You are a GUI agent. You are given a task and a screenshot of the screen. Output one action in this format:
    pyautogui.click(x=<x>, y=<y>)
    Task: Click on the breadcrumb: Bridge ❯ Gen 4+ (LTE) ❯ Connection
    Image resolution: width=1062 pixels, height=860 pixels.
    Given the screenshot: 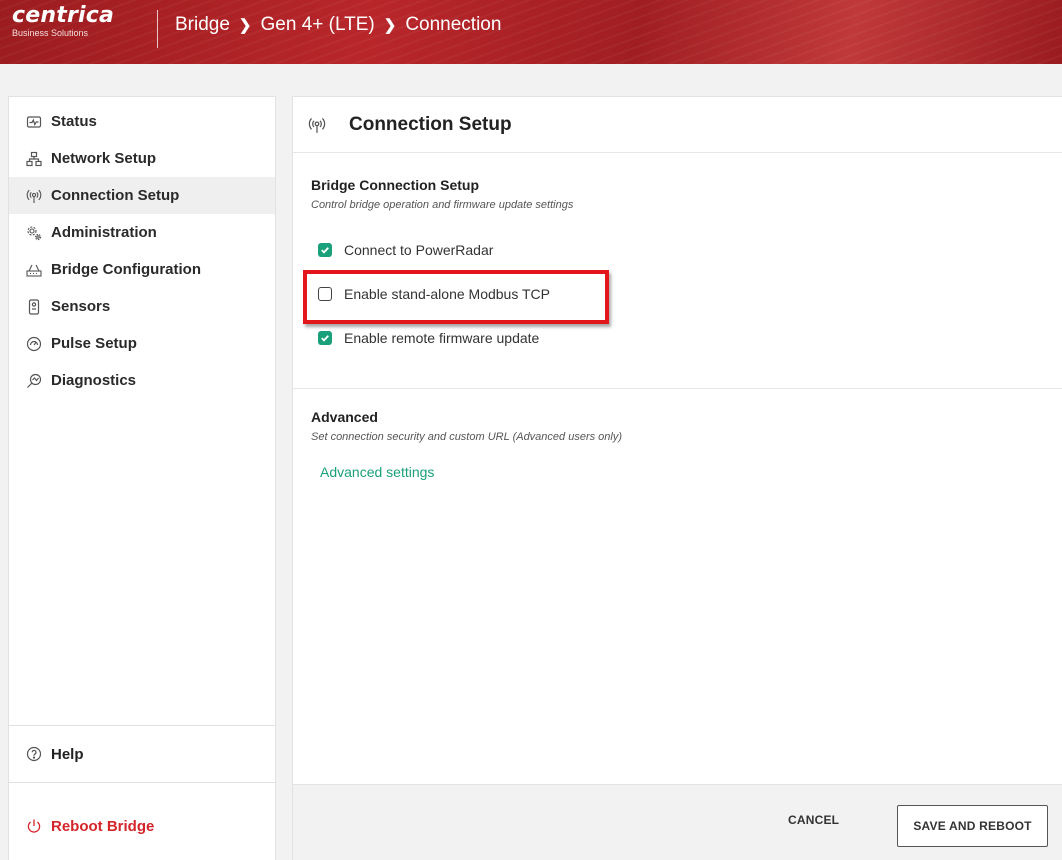 What is the action you would take?
    pyautogui.click(x=338, y=25)
    